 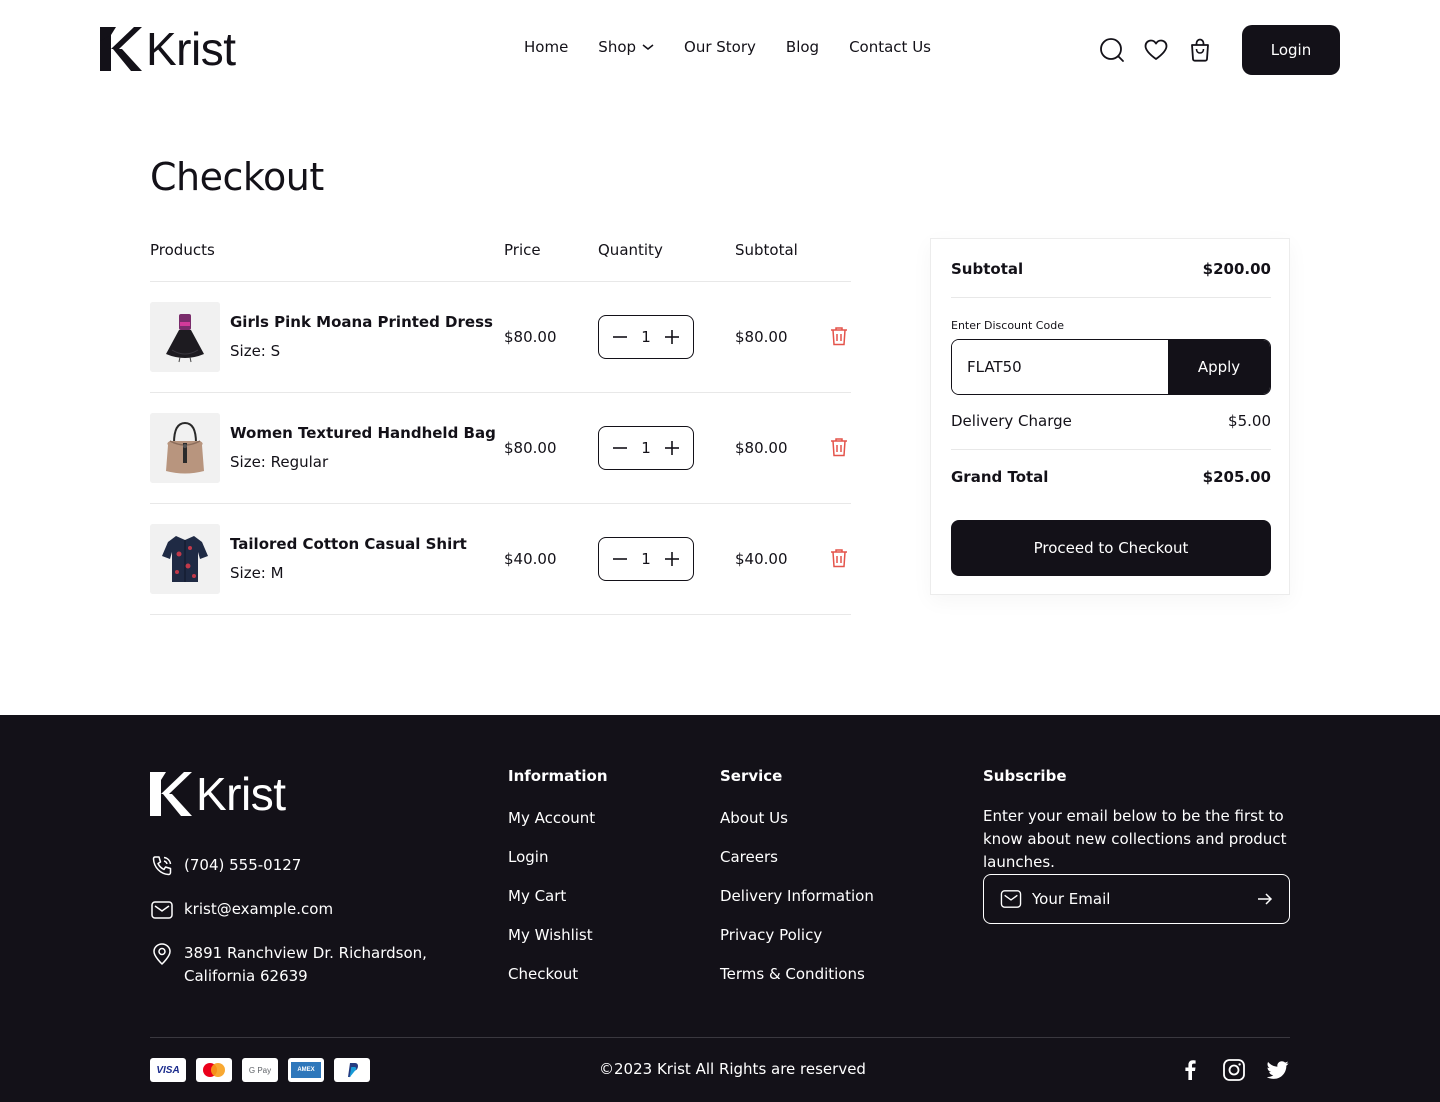 I want to click on nav-shop: Shop, so click(x=626, y=47).